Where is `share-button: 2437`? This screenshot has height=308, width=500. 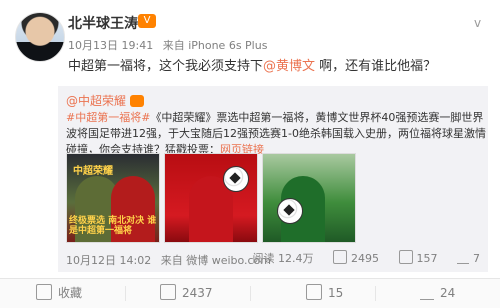
share-button: 2437 is located at coordinates (186, 293).